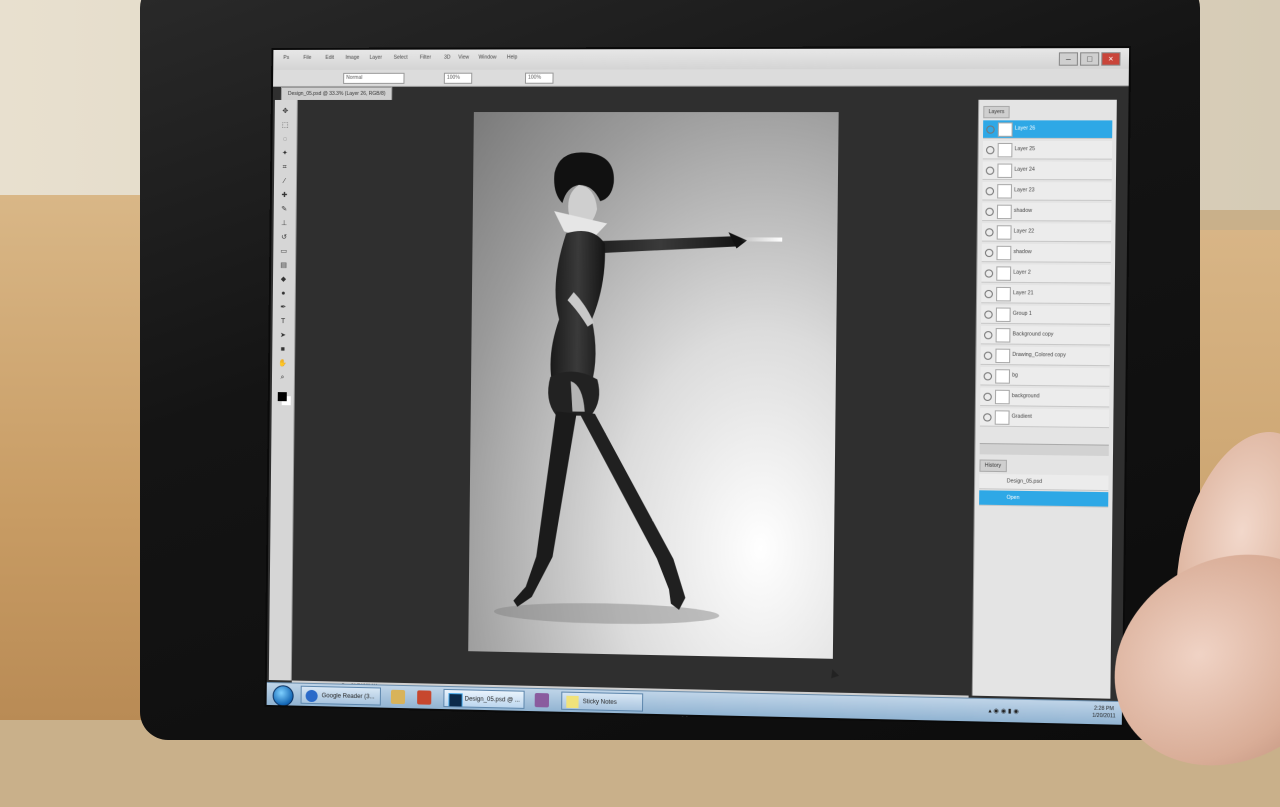 This screenshot has height=807, width=1280. What do you see at coordinates (1047, 150) in the screenshot?
I see `layer-row: Layer 25` at bounding box center [1047, 150].